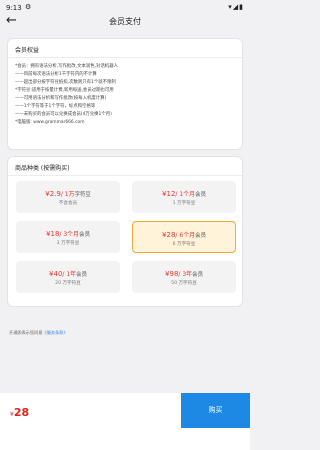 The width and height of the screenshot is (320, 450). What do you see at coordinates (61, 98) in the screenshot?
I see `benefit-line: ——可用语法分析和写作批改(按每入机度计算)` at bounding box center [61, 98].